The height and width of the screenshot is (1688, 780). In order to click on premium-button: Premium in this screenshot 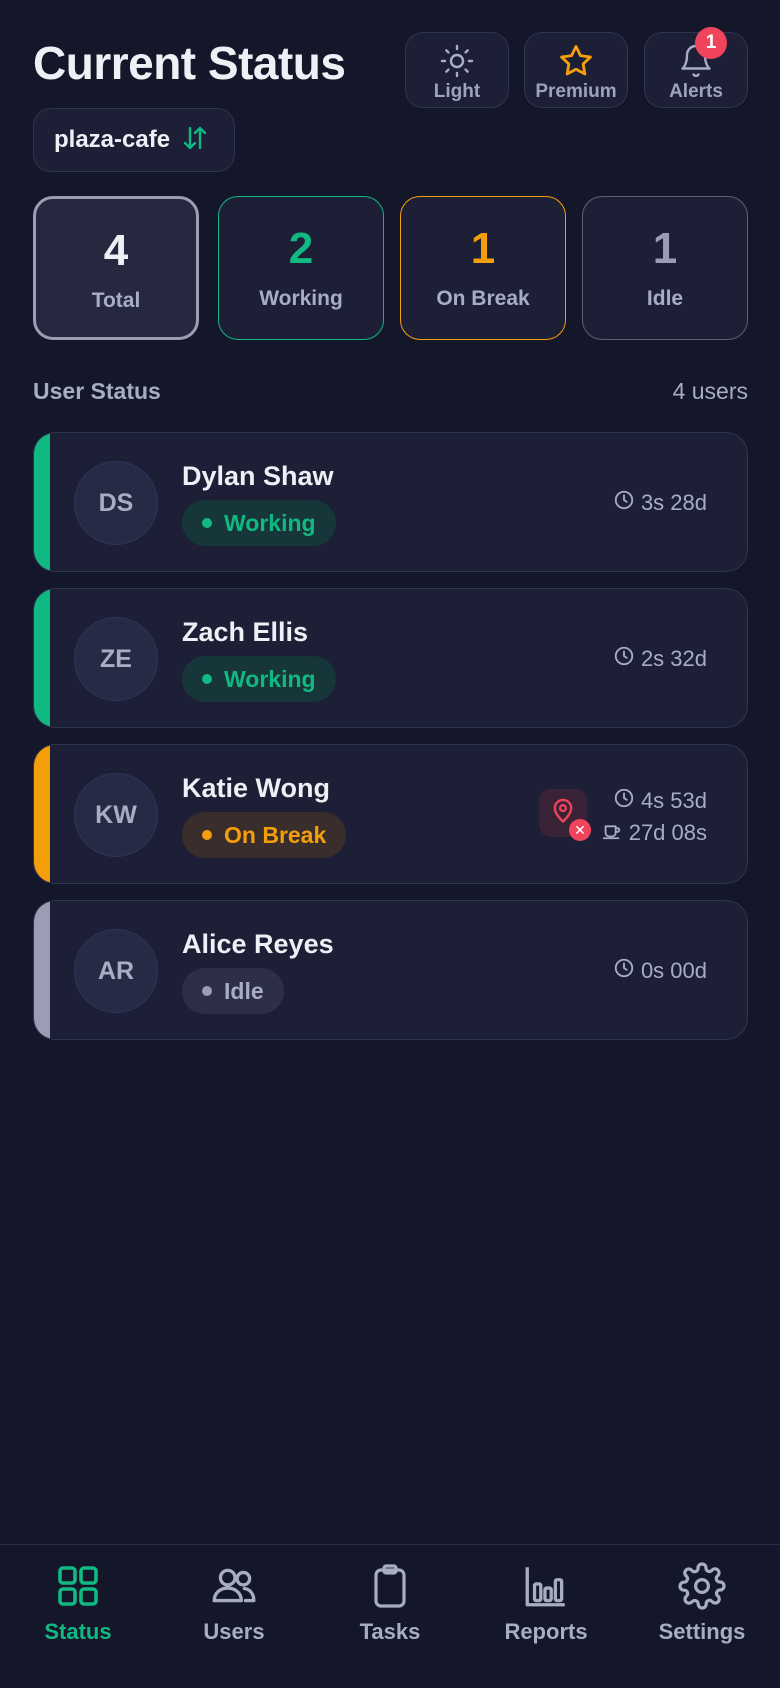, I will do `click(576, 70)`.